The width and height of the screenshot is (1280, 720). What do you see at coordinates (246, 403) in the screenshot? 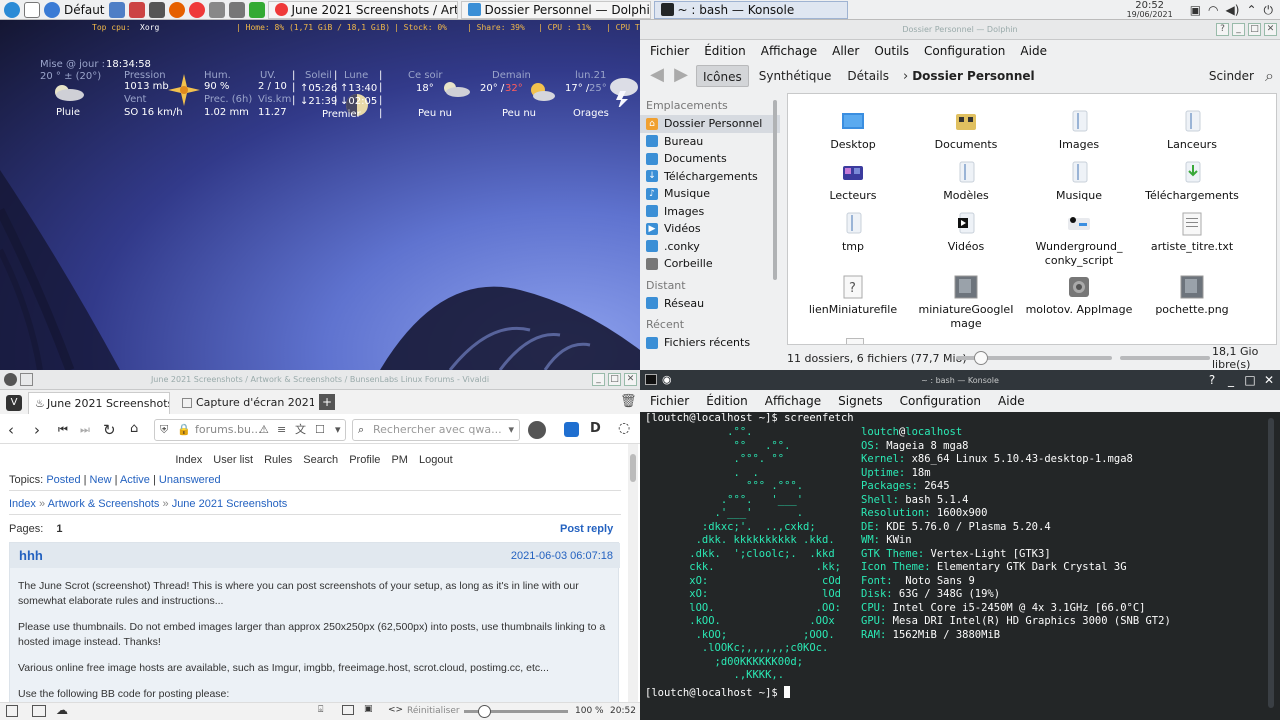
I see `tab-capture: Capture d'écran 2021 06 1` at bounding box center [246, 403].